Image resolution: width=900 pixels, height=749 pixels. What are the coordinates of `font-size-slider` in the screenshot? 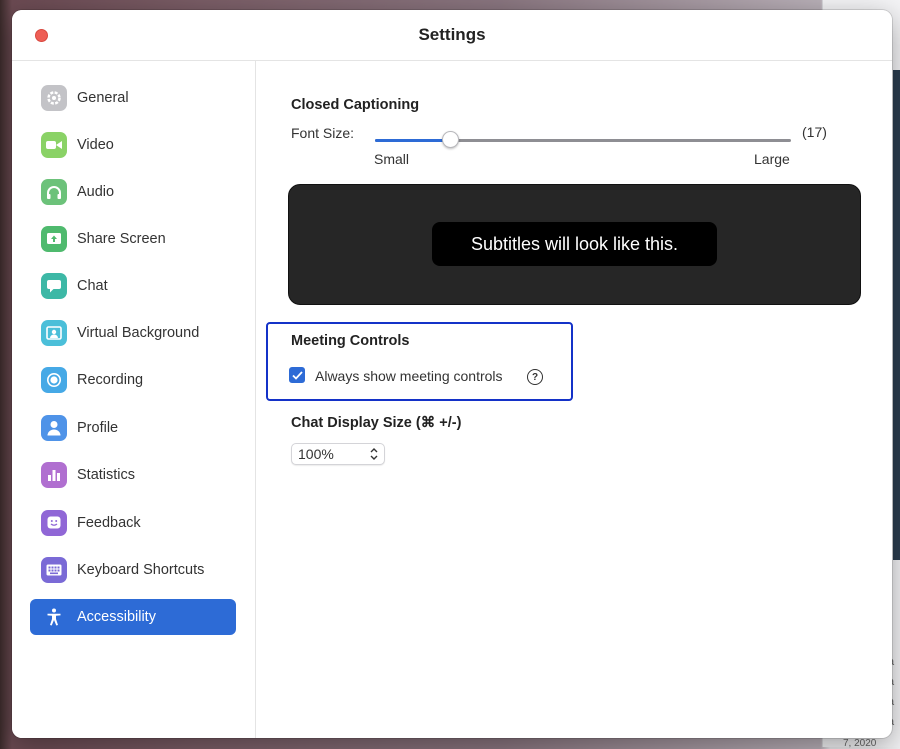 It's located at (583, 139).